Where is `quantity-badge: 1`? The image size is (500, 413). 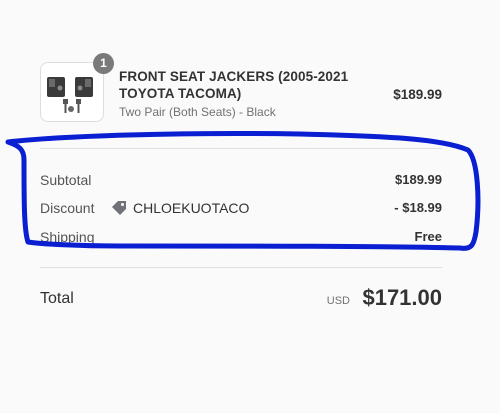 quantity-badge: 1 is located at coordinates (103, 63).